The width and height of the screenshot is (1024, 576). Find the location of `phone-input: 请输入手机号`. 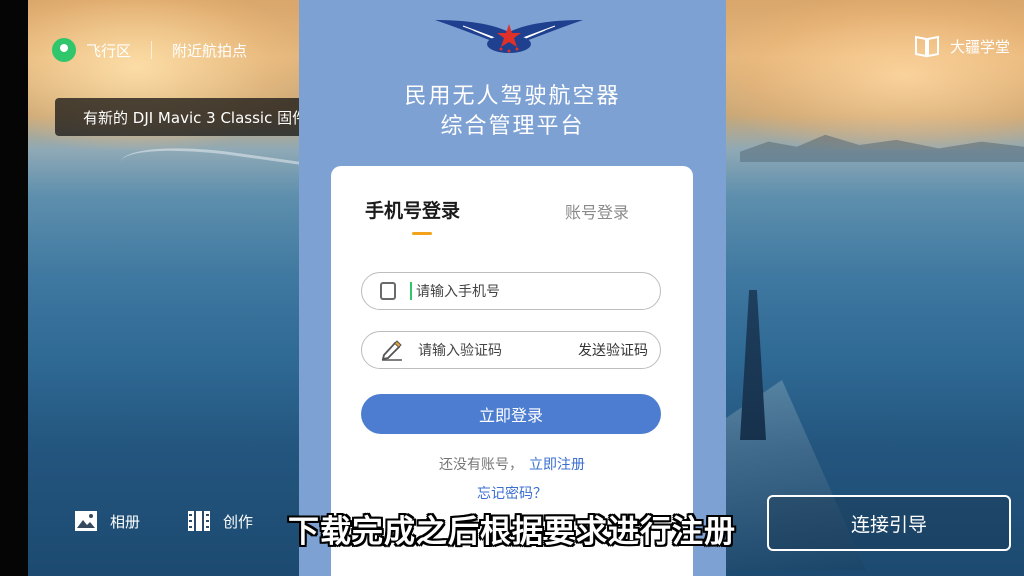

phone-input: 请输入手机号 is located at coordinates (511, 291).